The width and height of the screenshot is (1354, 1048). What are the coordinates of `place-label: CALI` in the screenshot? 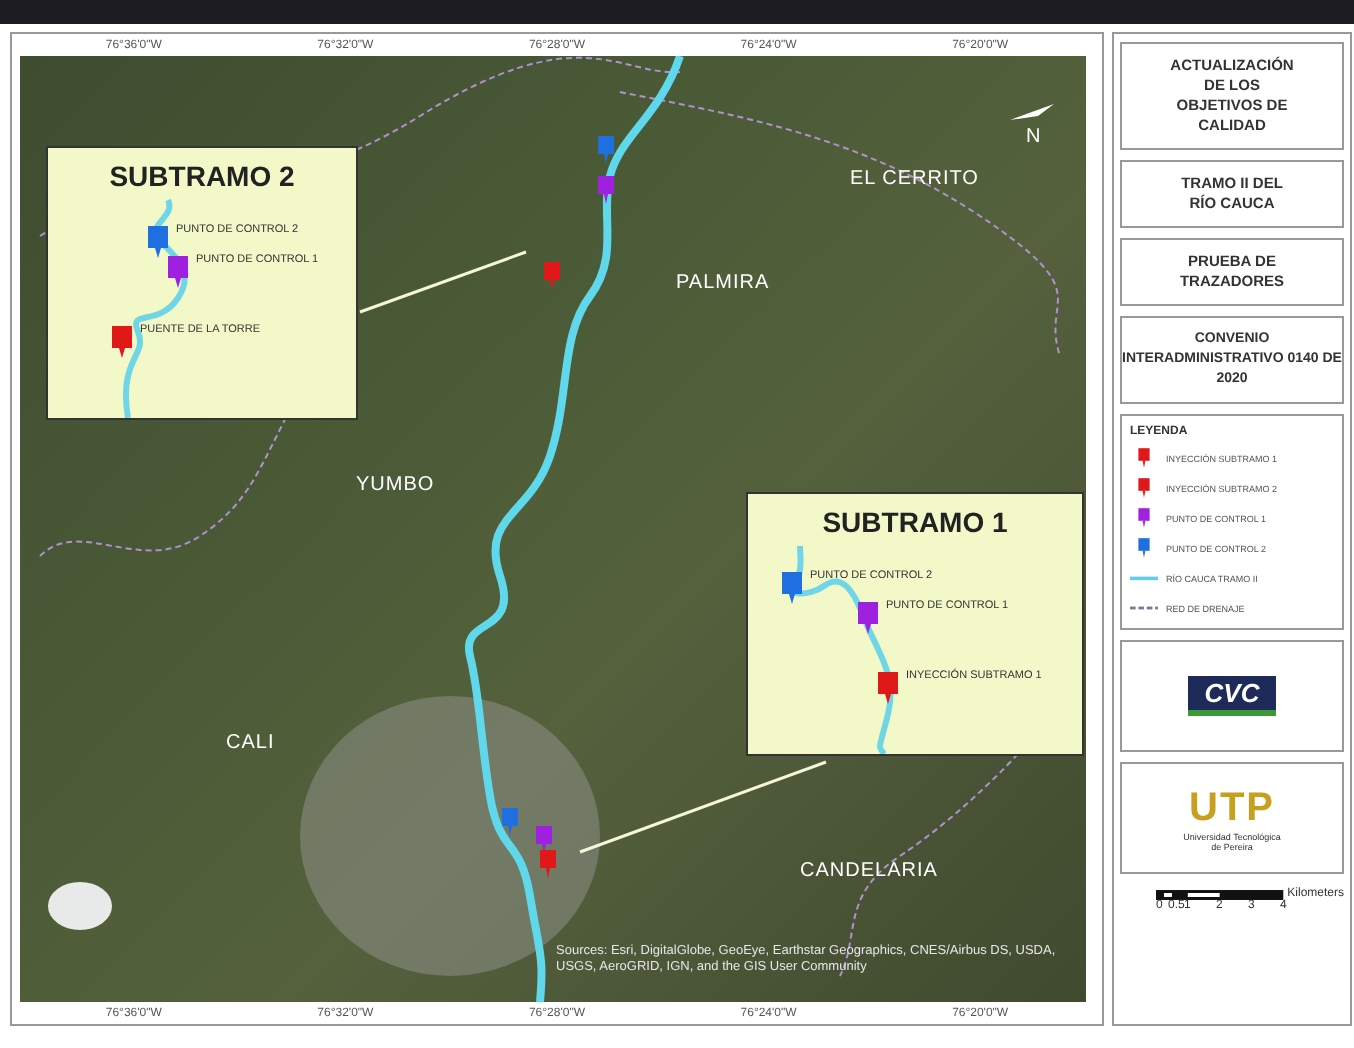 It's located at (250, 743).